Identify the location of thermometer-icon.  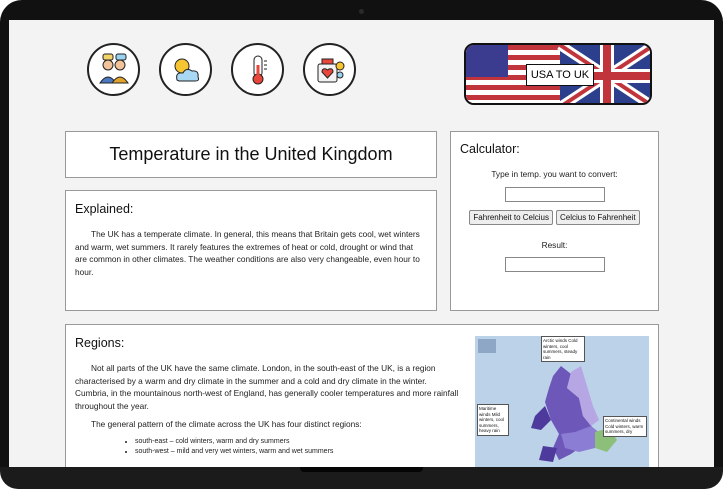
(257, 69).